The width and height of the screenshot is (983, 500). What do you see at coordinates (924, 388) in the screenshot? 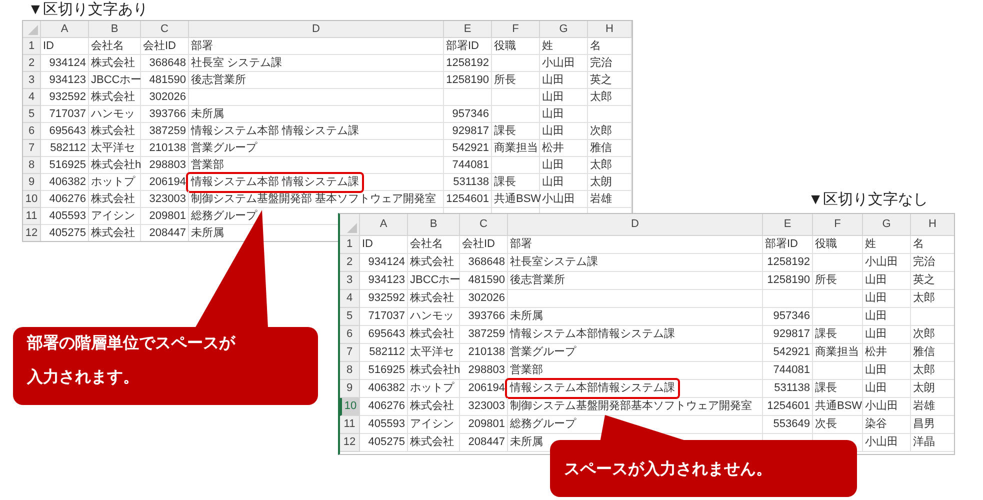
I see `cell-text: 太朗` at bounding box center [924, 388].